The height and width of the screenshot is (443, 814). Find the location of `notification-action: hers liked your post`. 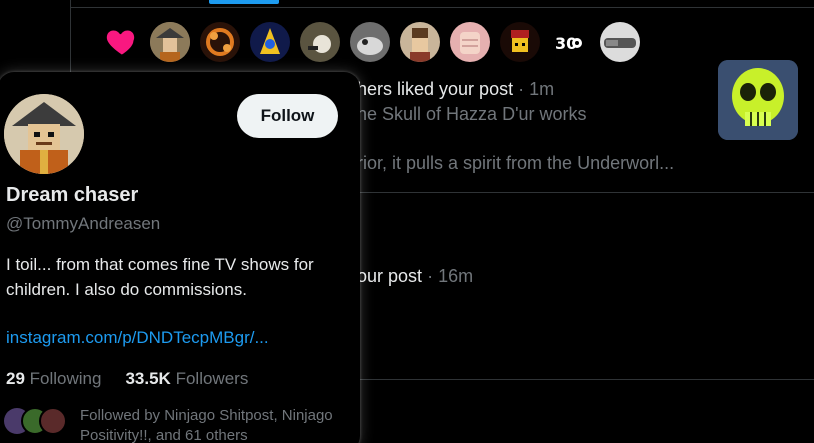

notification-action: hers liked your post is located at coordinates (435, 89).